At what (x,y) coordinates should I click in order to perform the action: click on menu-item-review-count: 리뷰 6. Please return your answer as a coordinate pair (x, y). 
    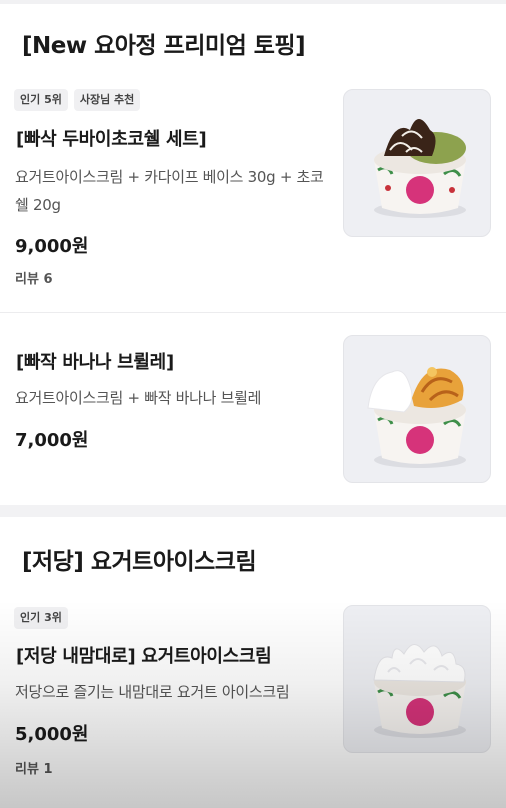
    Looking at the image, I should click on (34, 279).